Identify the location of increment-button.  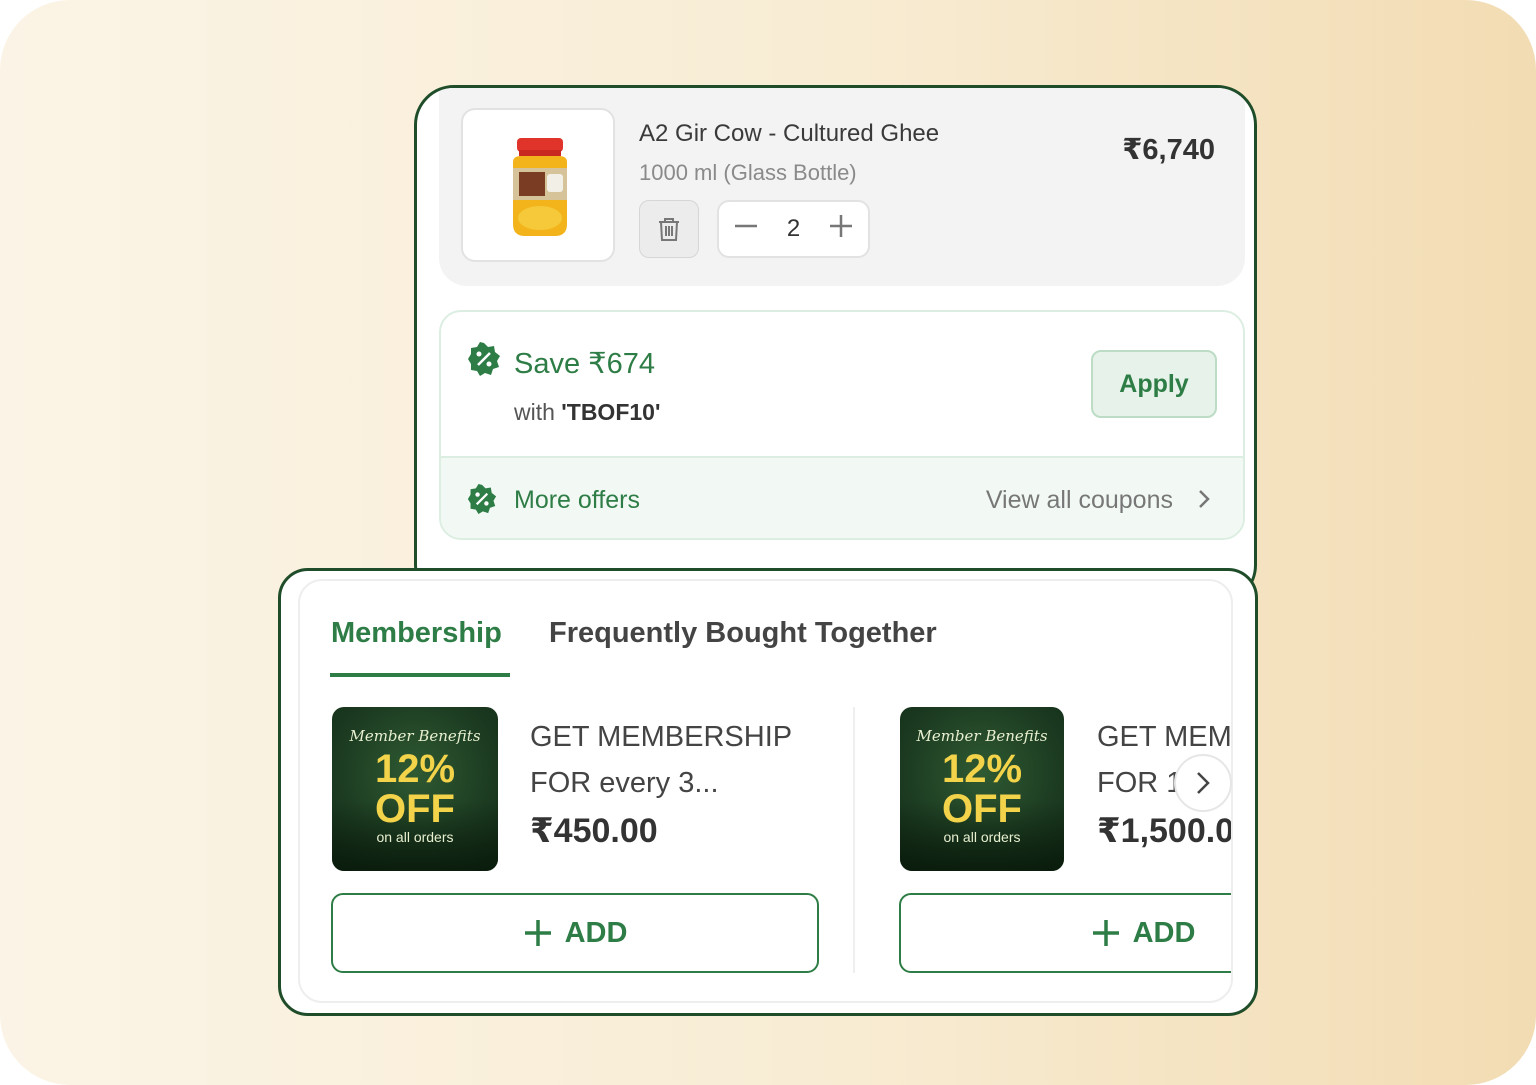
(841, 229).